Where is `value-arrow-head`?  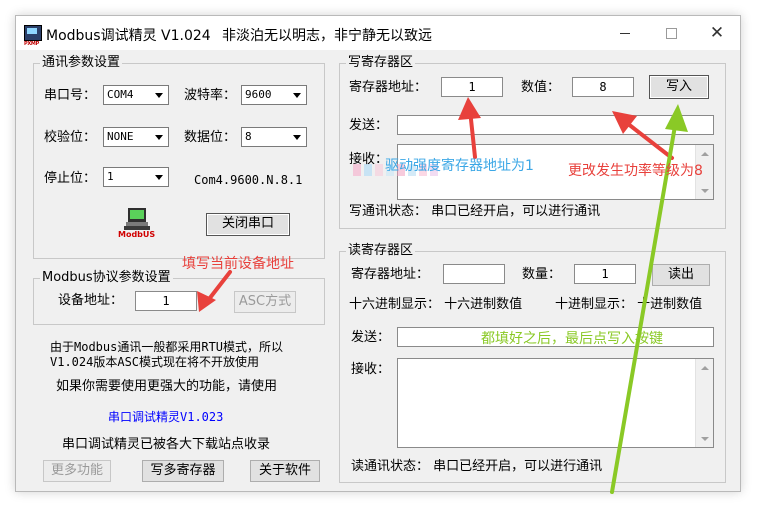 value-arrow-head is located at coordinates (624, 122).